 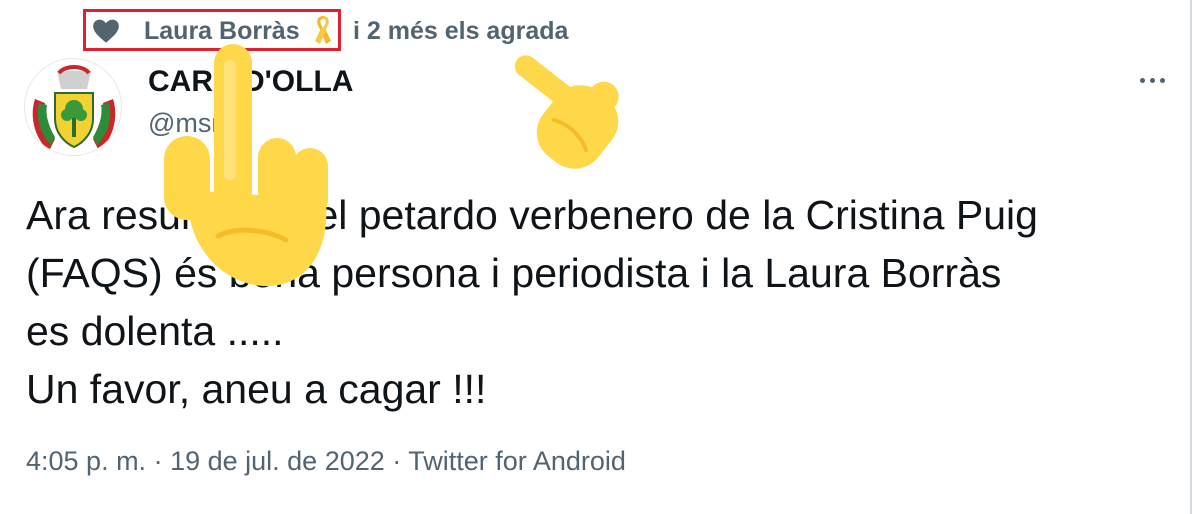 What do you see at coordinates (86, 461) in the screenshot?
I see `tweet-time: 4:05 p. m.` at bounding box center [86, 461].